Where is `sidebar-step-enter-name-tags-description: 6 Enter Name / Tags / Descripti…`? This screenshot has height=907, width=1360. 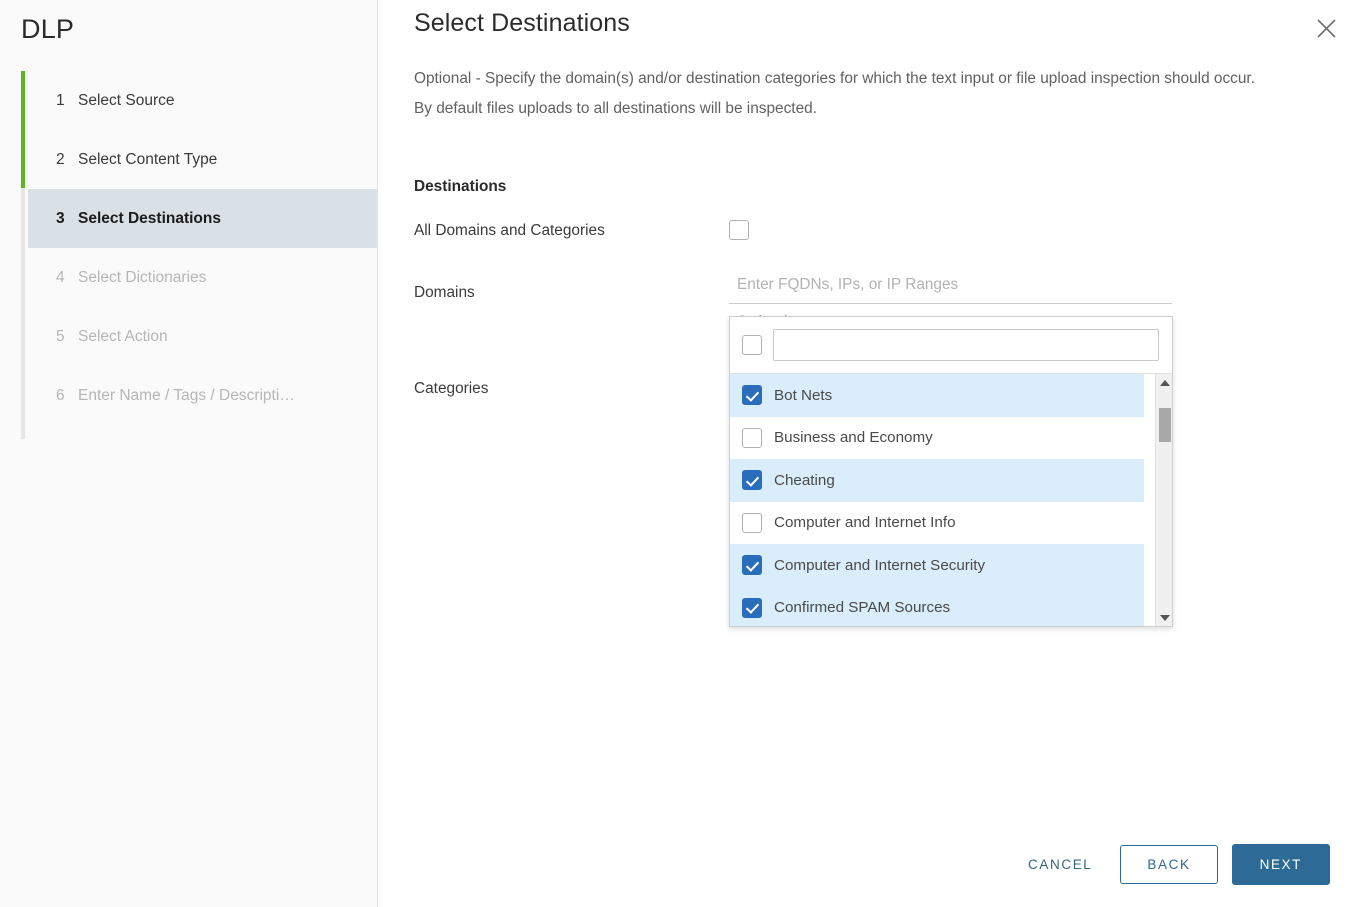 sidebar-step-enter-name-tags-description: 6 Enter Name / Tags / Descripti… is located at coordinates (202, 395).